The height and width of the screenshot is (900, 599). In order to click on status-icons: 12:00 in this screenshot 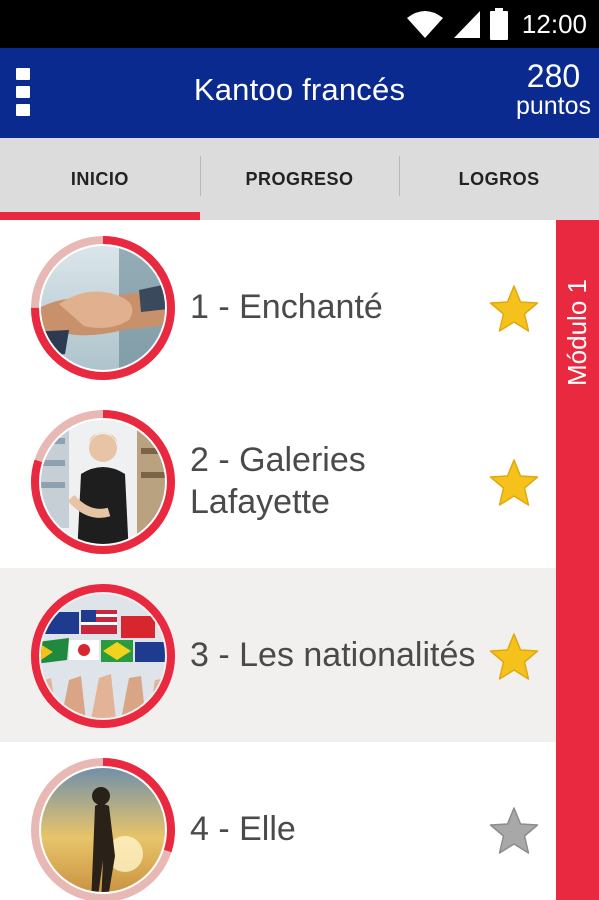, I will do `click(496, 24)`.